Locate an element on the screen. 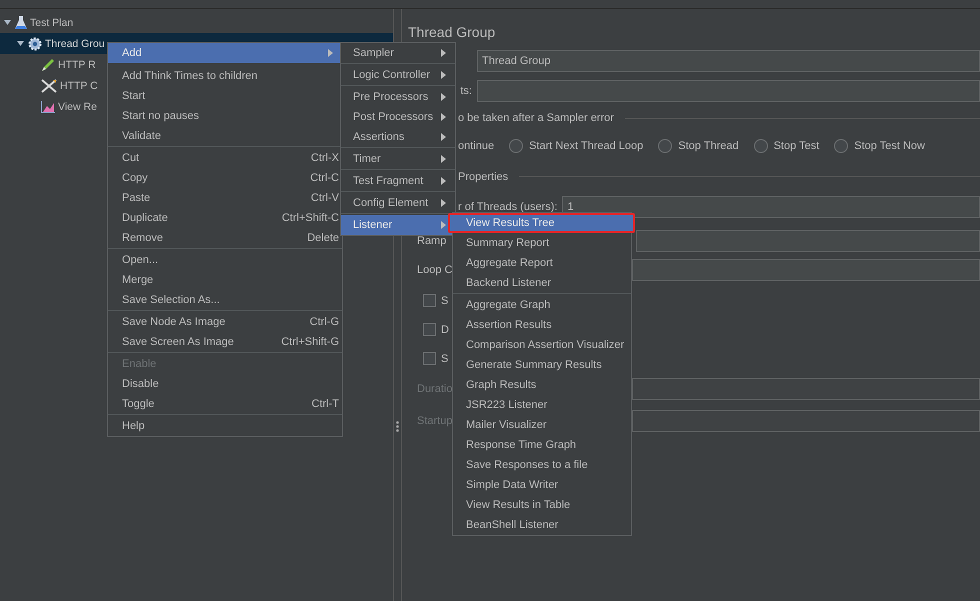 The image size is (980, 601). threads-field: 1 is located at coordinates (771, 207).